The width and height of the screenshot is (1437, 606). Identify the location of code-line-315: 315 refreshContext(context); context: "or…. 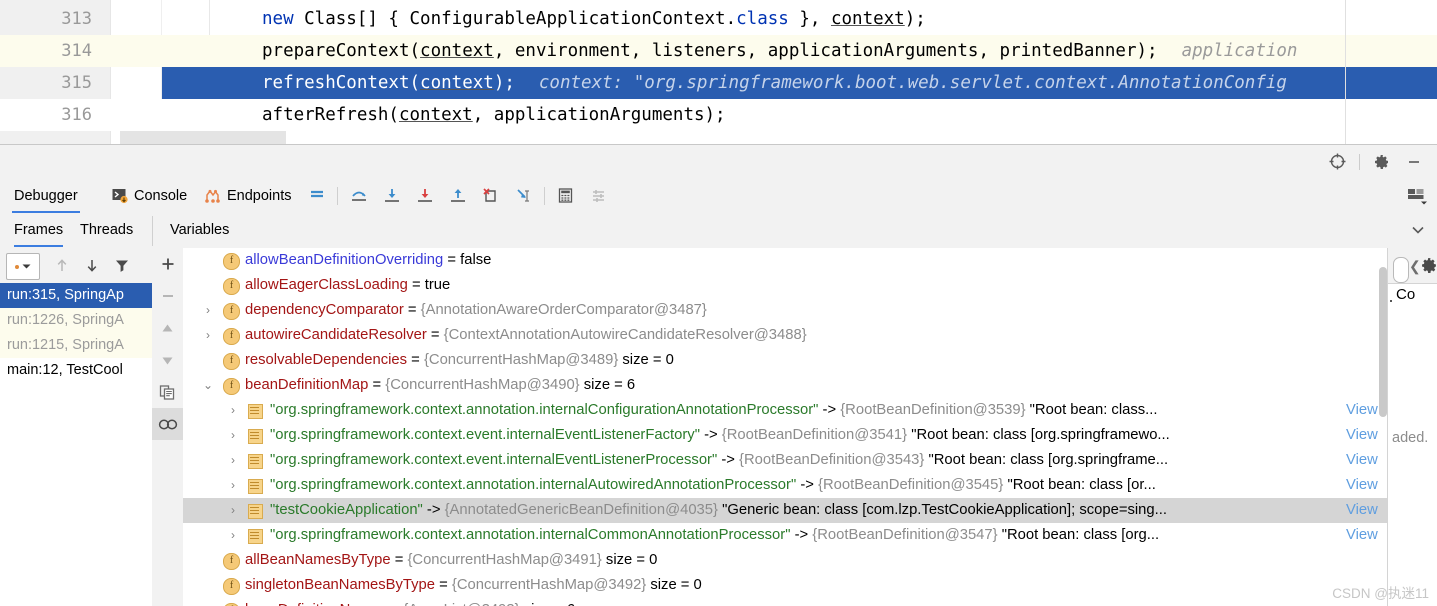
(718, 83).